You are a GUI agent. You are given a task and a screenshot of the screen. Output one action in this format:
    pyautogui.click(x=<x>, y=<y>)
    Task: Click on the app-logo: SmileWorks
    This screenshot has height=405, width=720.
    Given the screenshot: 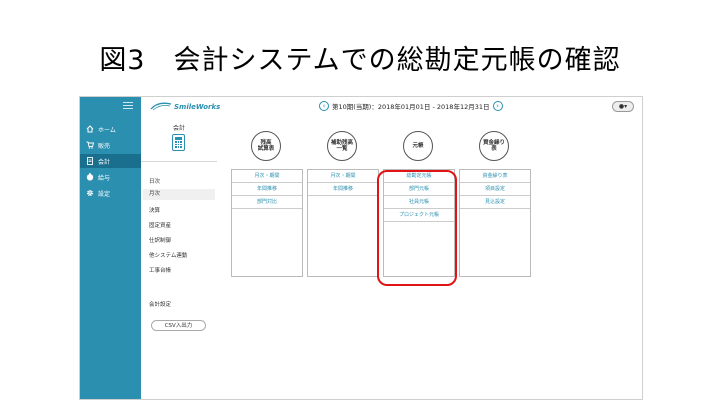 What is the action you would take?
    pyautogui.click(x=185, y=106)
    